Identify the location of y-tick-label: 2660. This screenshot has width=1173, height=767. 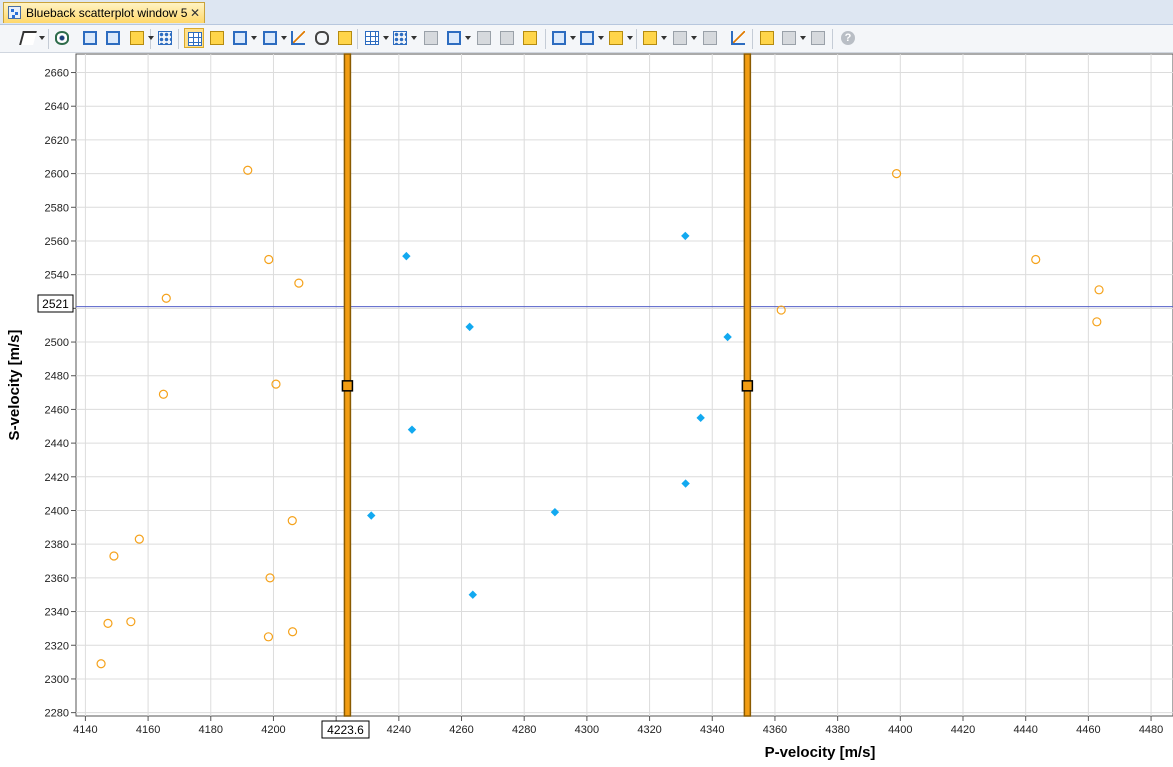
(57, 74).